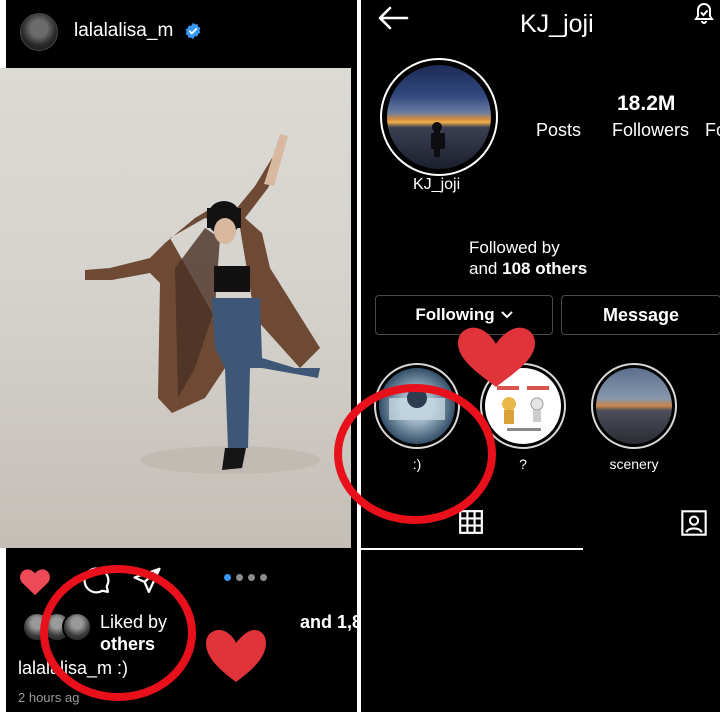  What do you see at coordinates (193, 31) in the screenshot?
I see `verified-badge-icon` at bounding box center [193, 31].